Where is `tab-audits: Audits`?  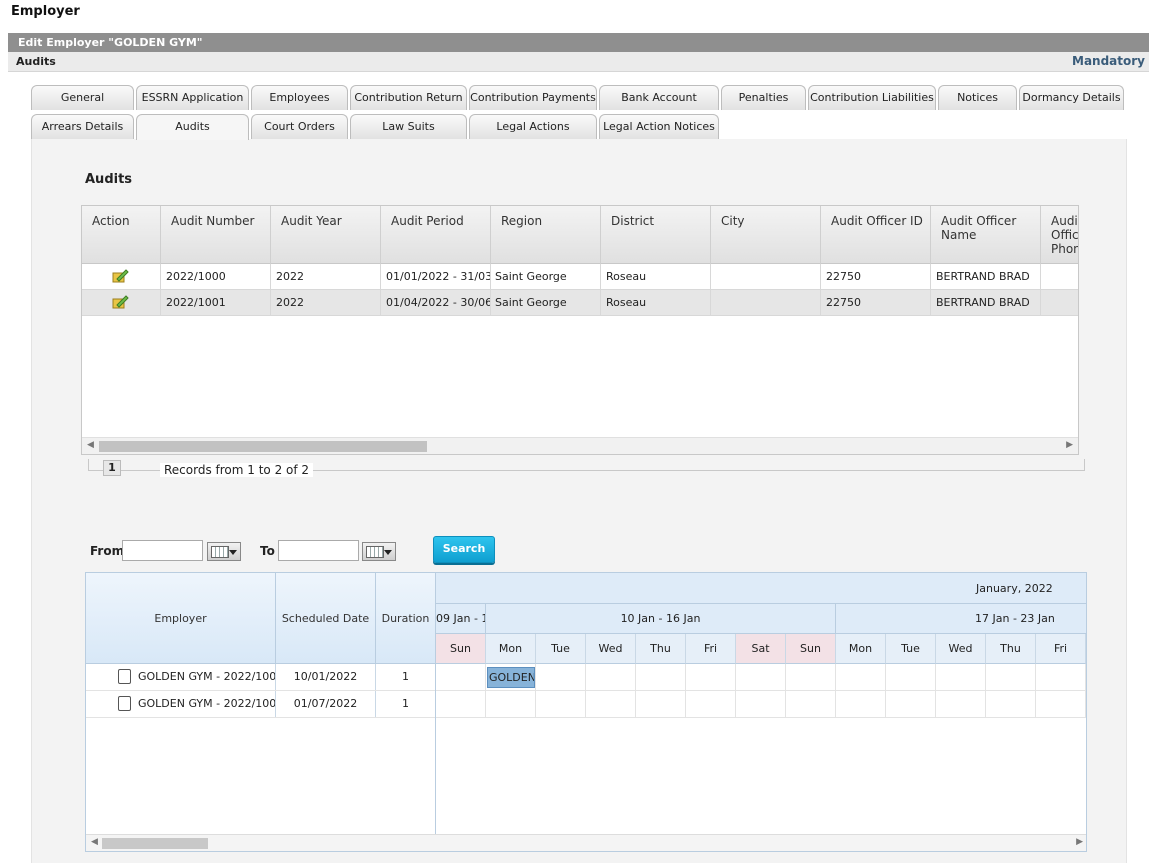 tab-audits: Audits is located at coordinates (192, 127).